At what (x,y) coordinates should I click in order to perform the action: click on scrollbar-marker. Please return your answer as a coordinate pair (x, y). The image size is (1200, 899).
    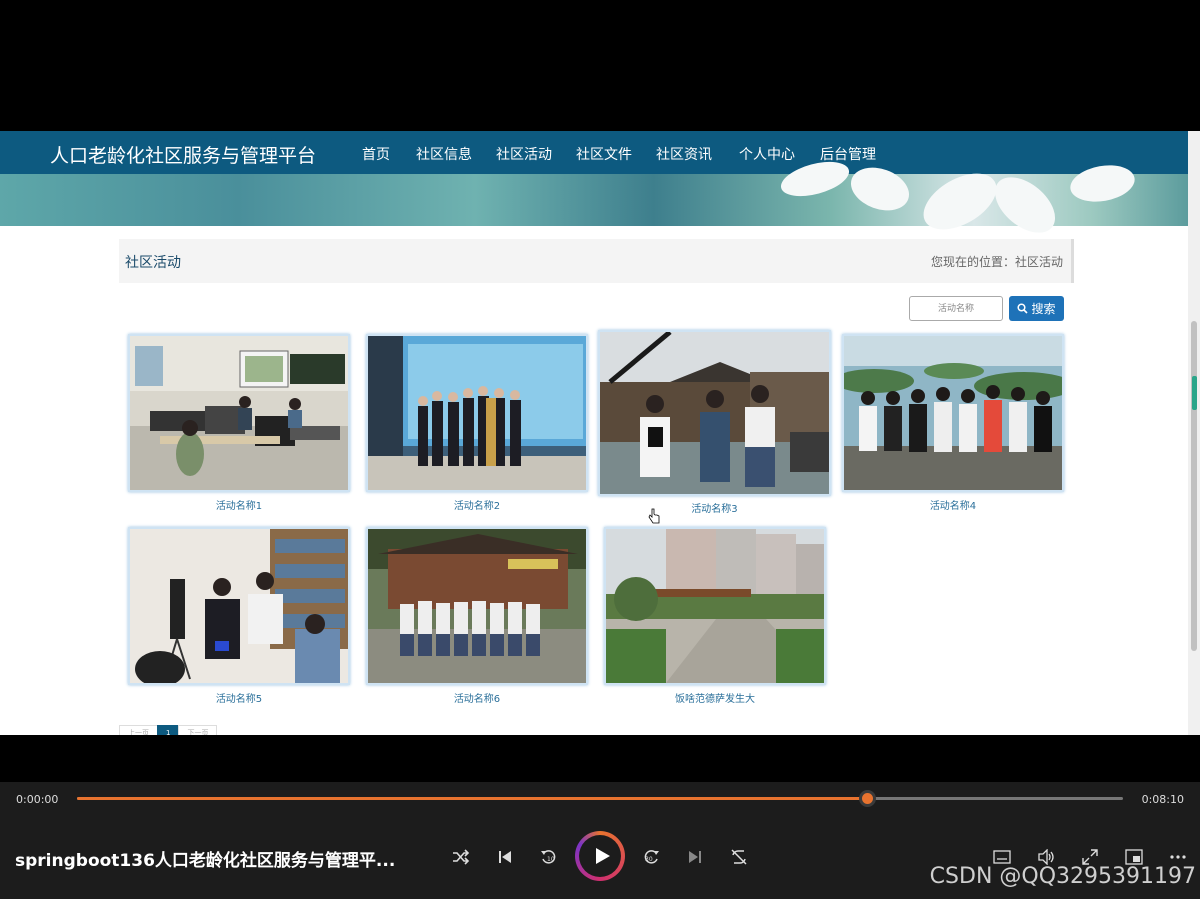
    Looking at the image, I should click on (1194, 393).